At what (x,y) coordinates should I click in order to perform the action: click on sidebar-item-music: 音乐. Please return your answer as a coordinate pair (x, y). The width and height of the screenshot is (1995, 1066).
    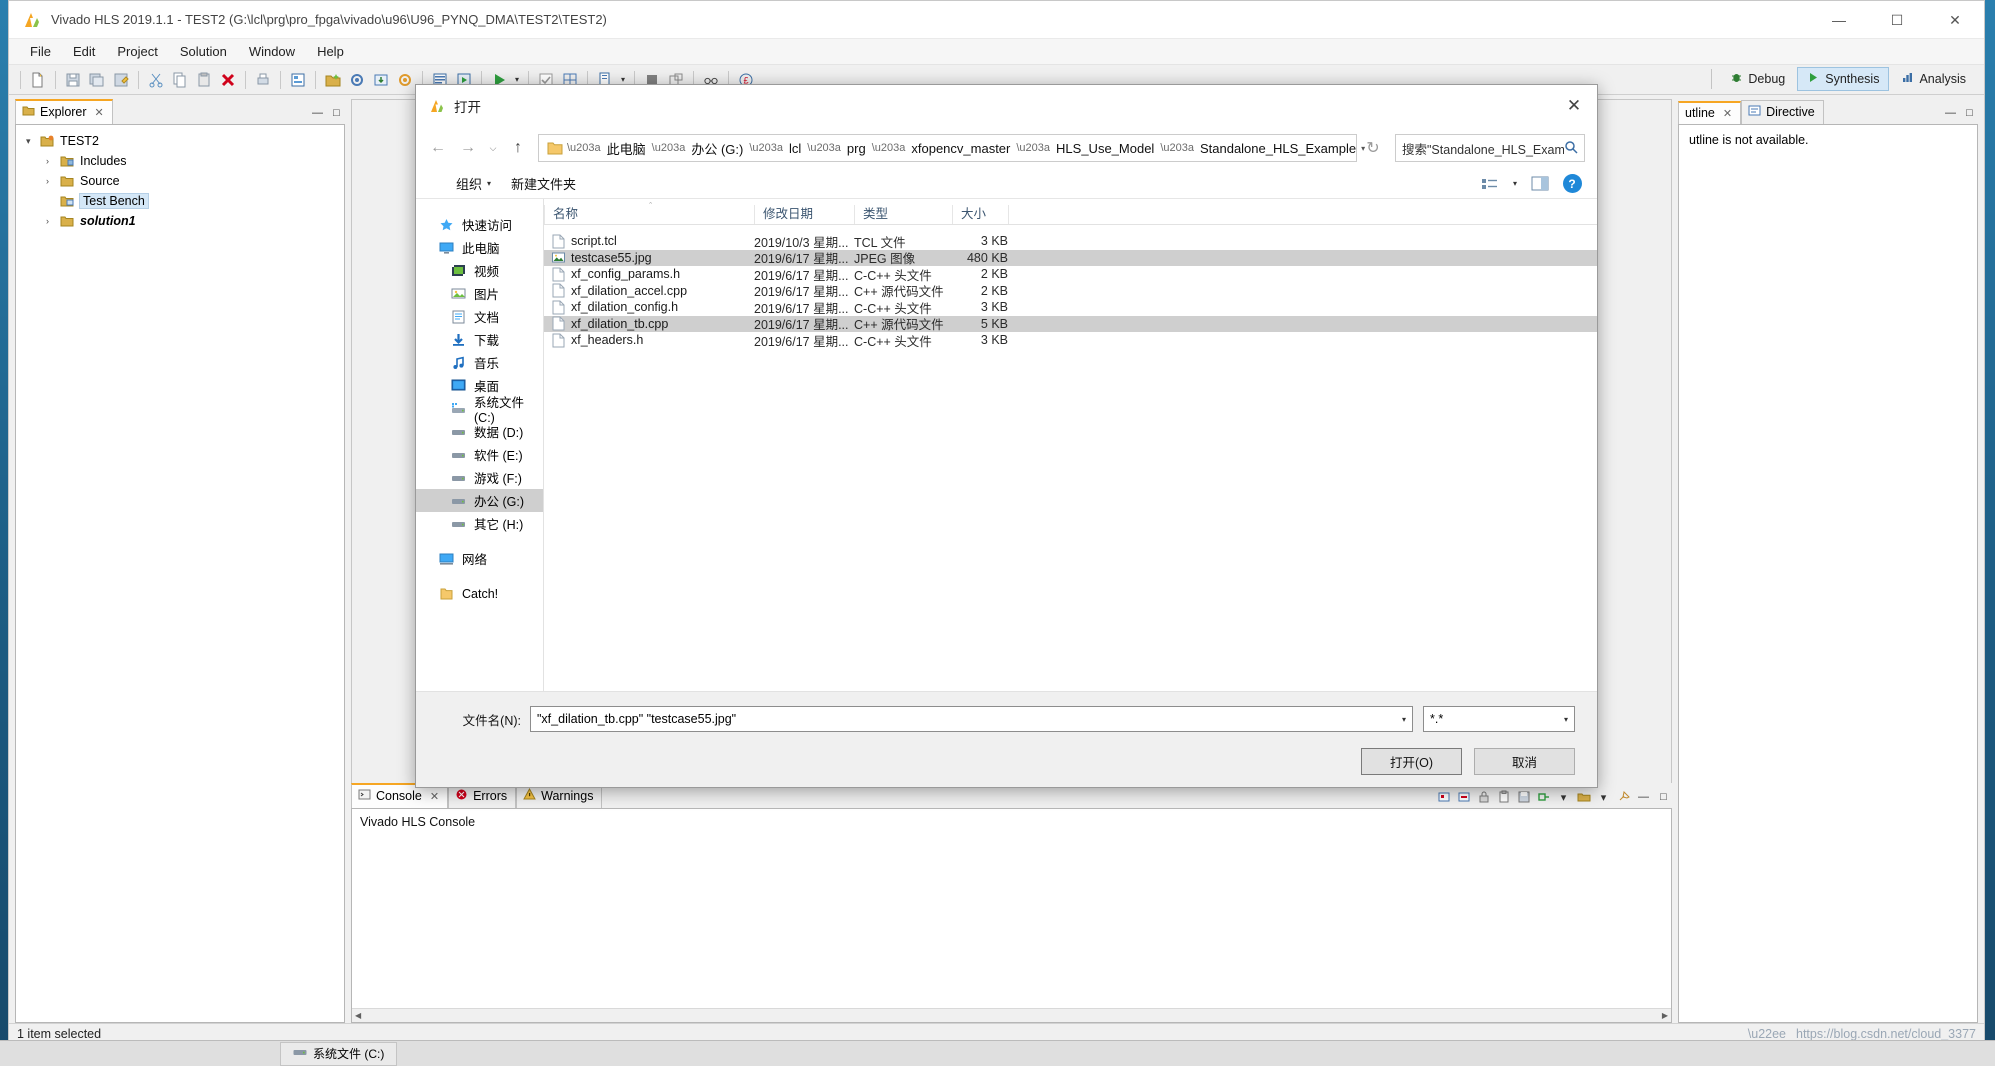
    Looking at the image, I should click on (479, 362).